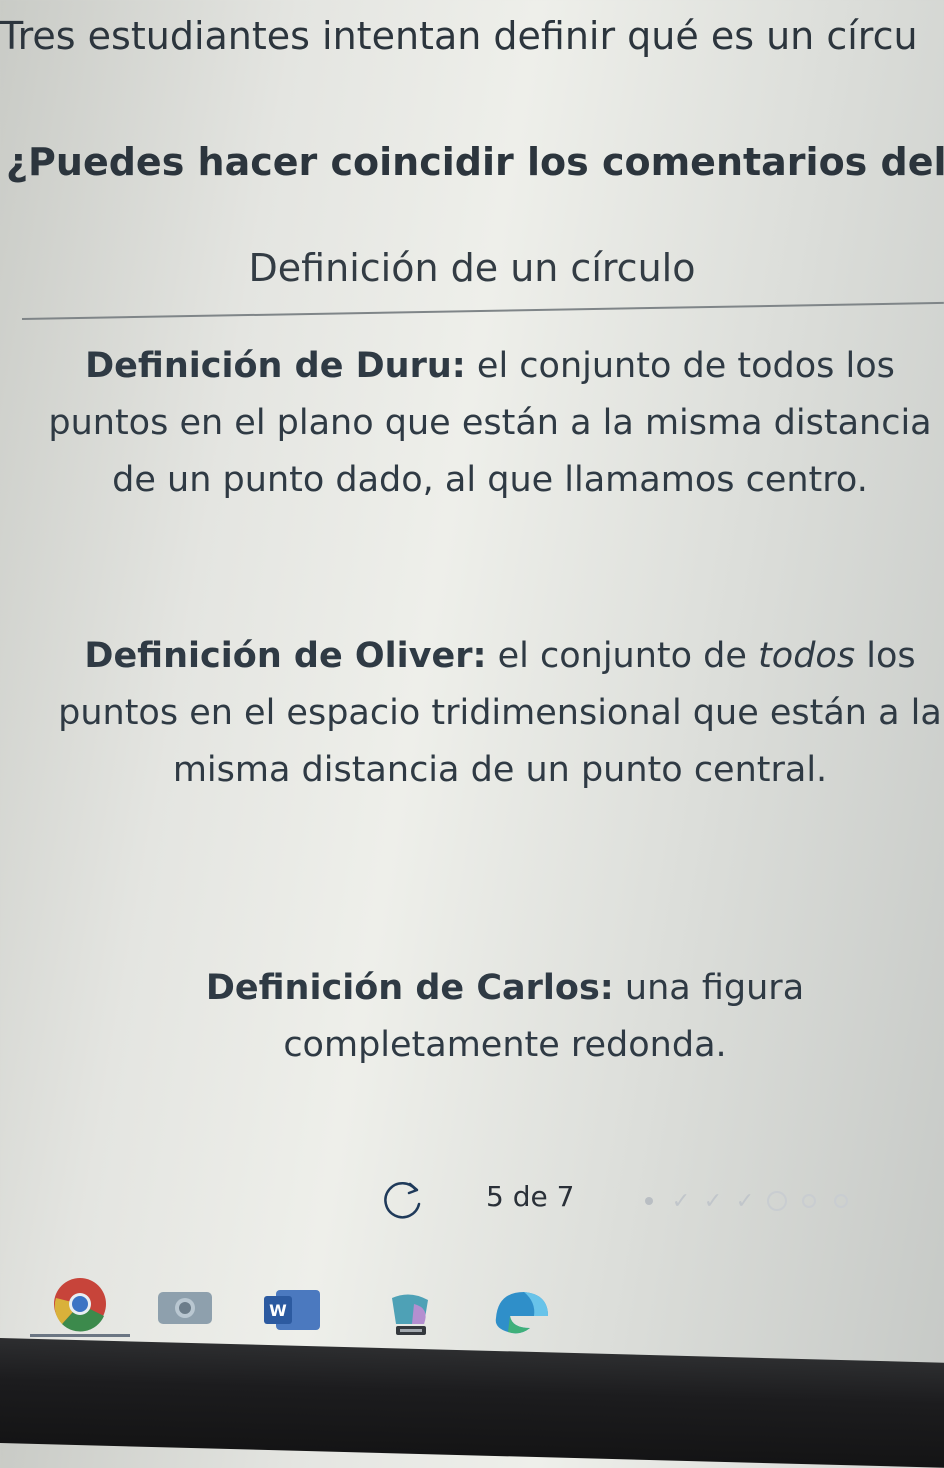 The height and width of the screenshot is (1468, 944). Describe the element at coordinates (80, 1335) in the screenshot. I see `active-app-indicator` at that location.